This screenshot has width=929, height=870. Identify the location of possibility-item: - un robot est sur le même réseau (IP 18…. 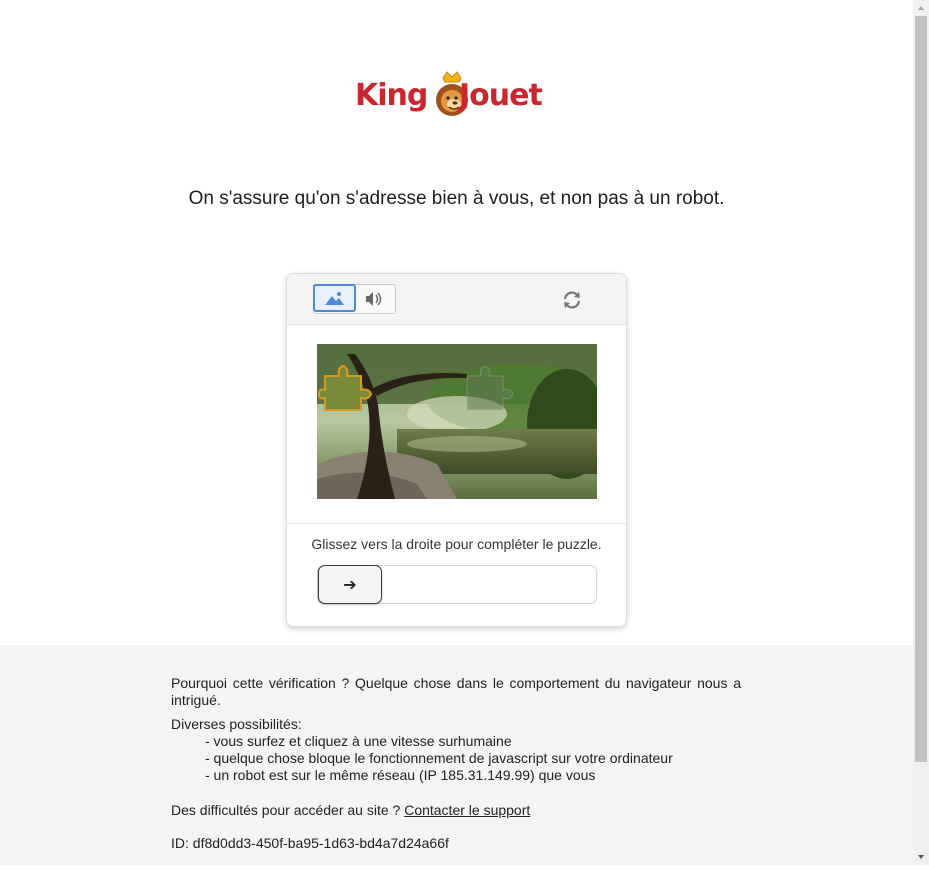
(400, 775).